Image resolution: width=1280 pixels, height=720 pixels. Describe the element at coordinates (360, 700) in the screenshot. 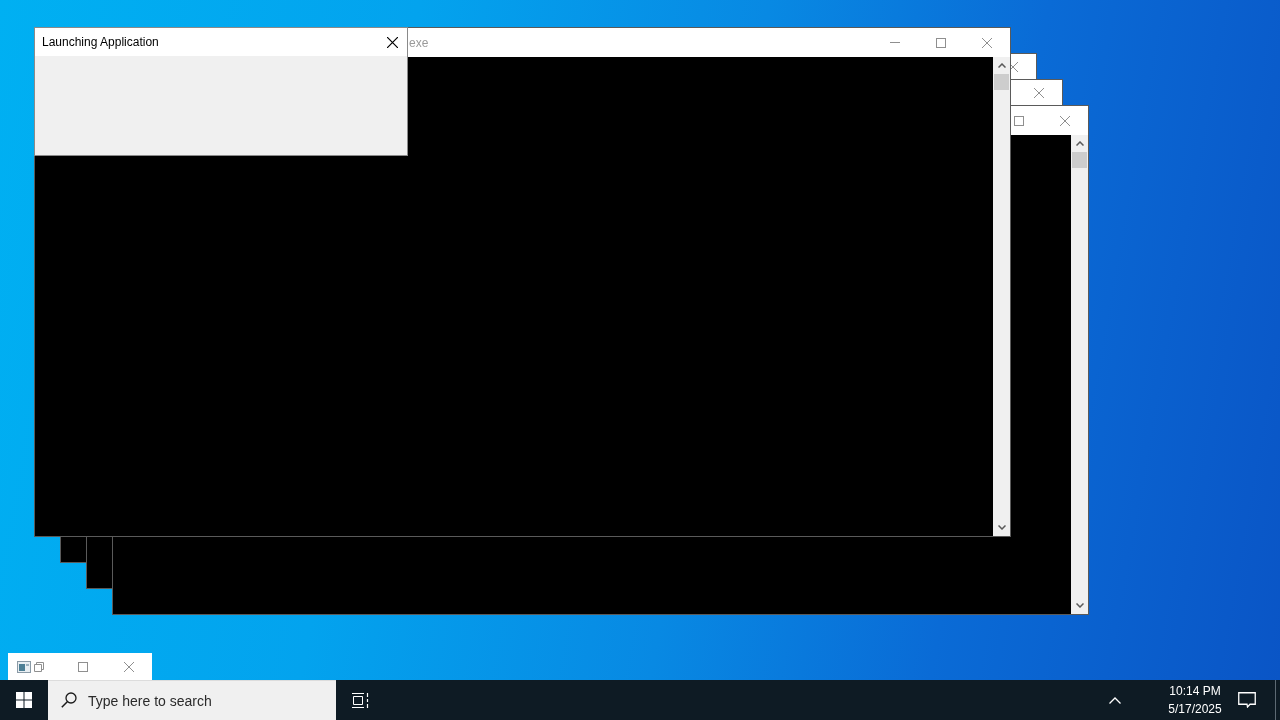

I see `task-view-icon` at that location.